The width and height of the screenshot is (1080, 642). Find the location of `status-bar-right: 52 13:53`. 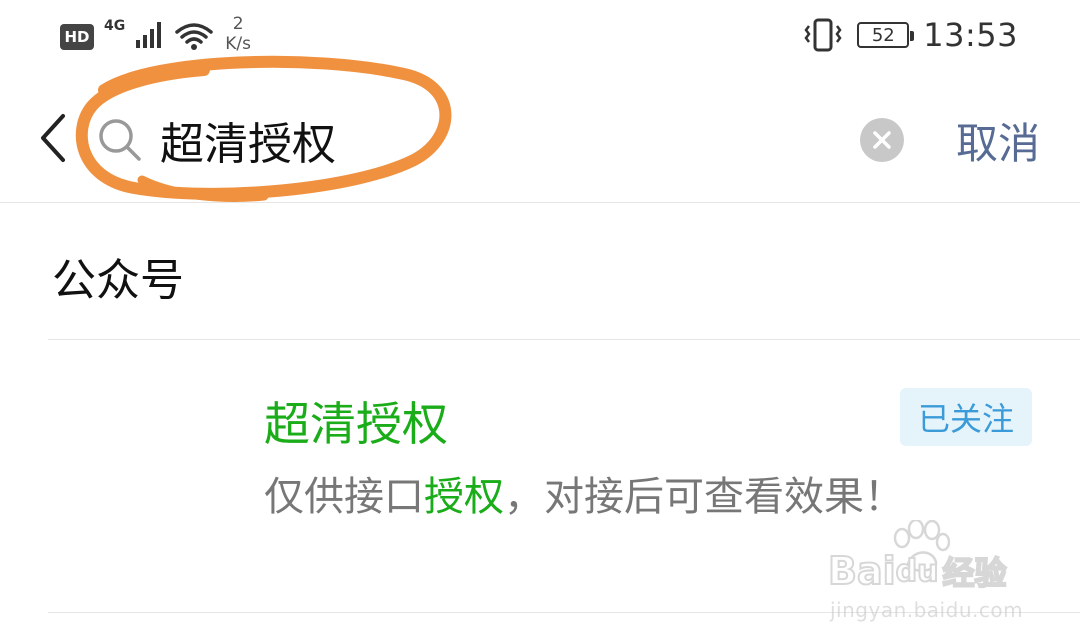

status-bar-right: 52 13:53 is located at coordinates (910, 35).